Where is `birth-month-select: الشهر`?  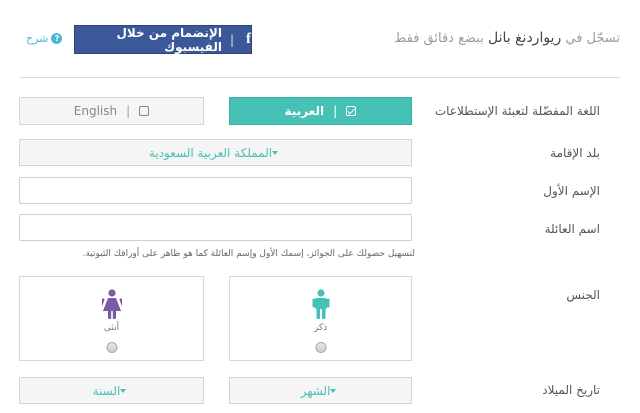 birth-month-select: الشهر is located at coordinates (320, 390).